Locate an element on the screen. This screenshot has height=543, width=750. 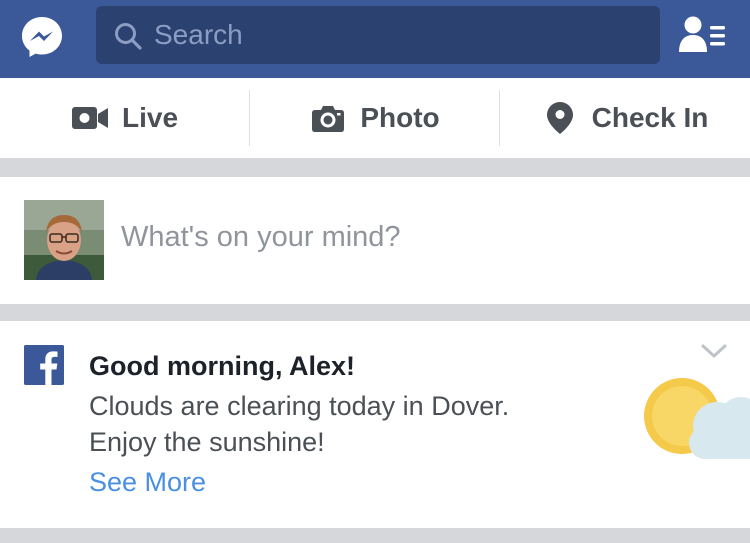
friend-requests-icon is located at coordinates (702, 34).